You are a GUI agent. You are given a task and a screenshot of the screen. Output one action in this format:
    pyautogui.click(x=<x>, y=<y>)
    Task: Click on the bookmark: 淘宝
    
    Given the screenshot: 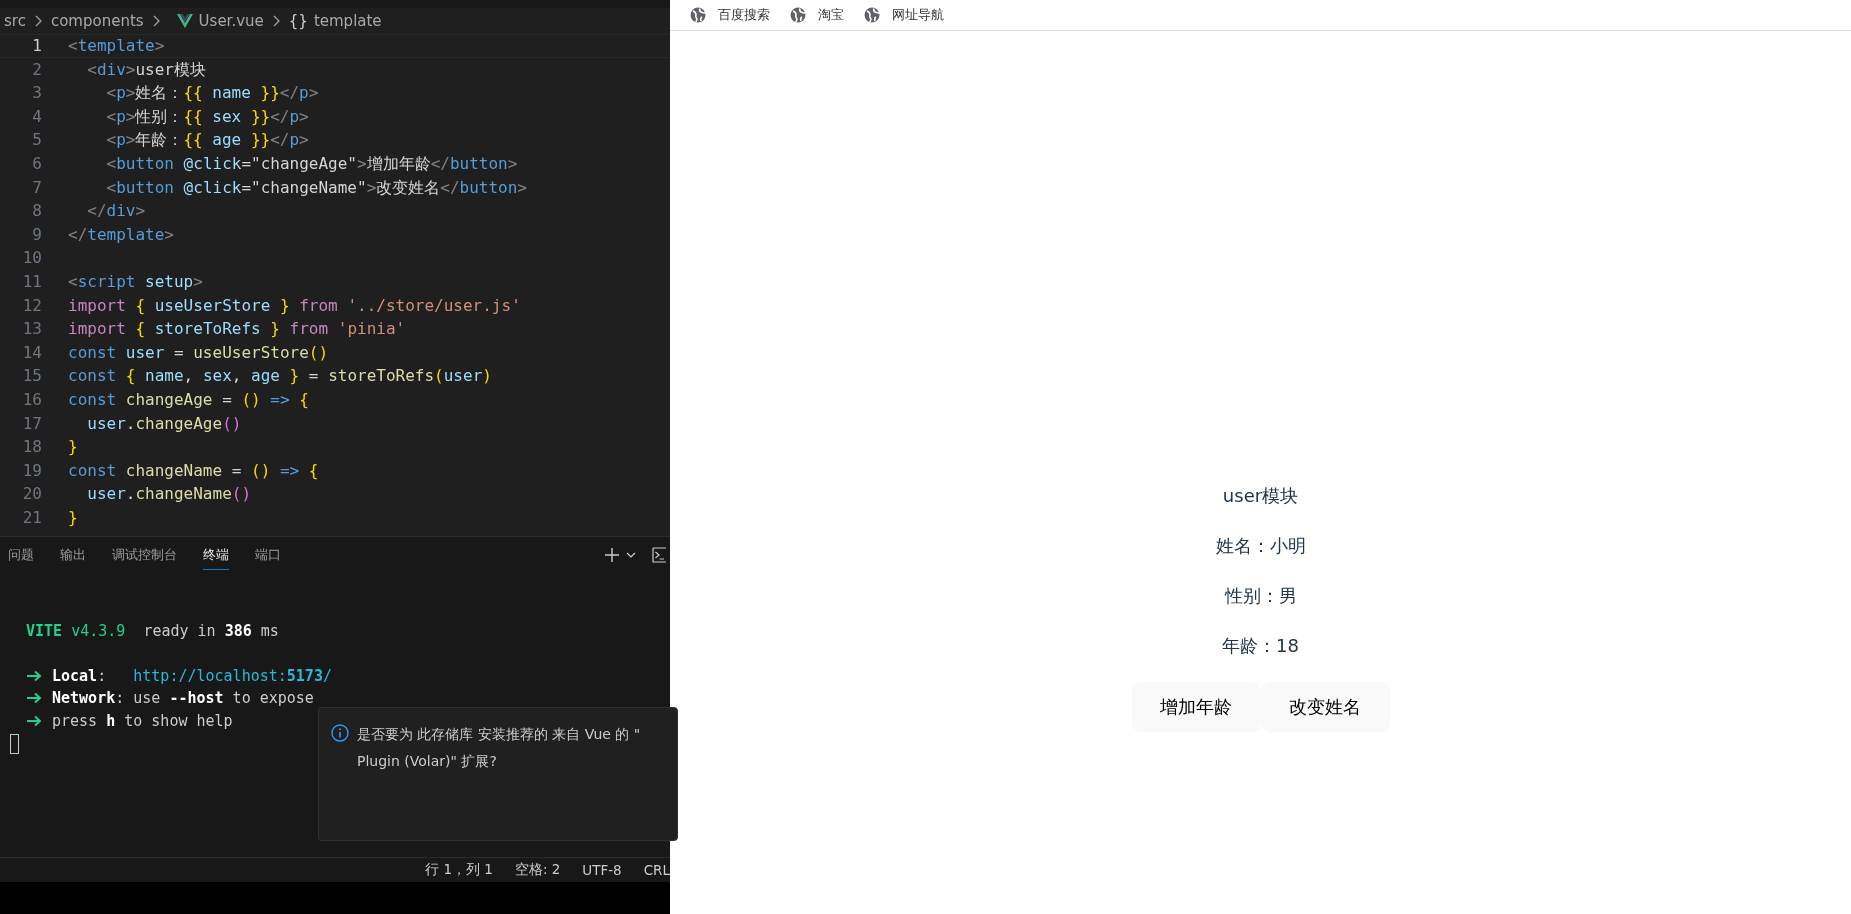 What is the action you would take?
    pyautogui.click(x=817, y=15)
    